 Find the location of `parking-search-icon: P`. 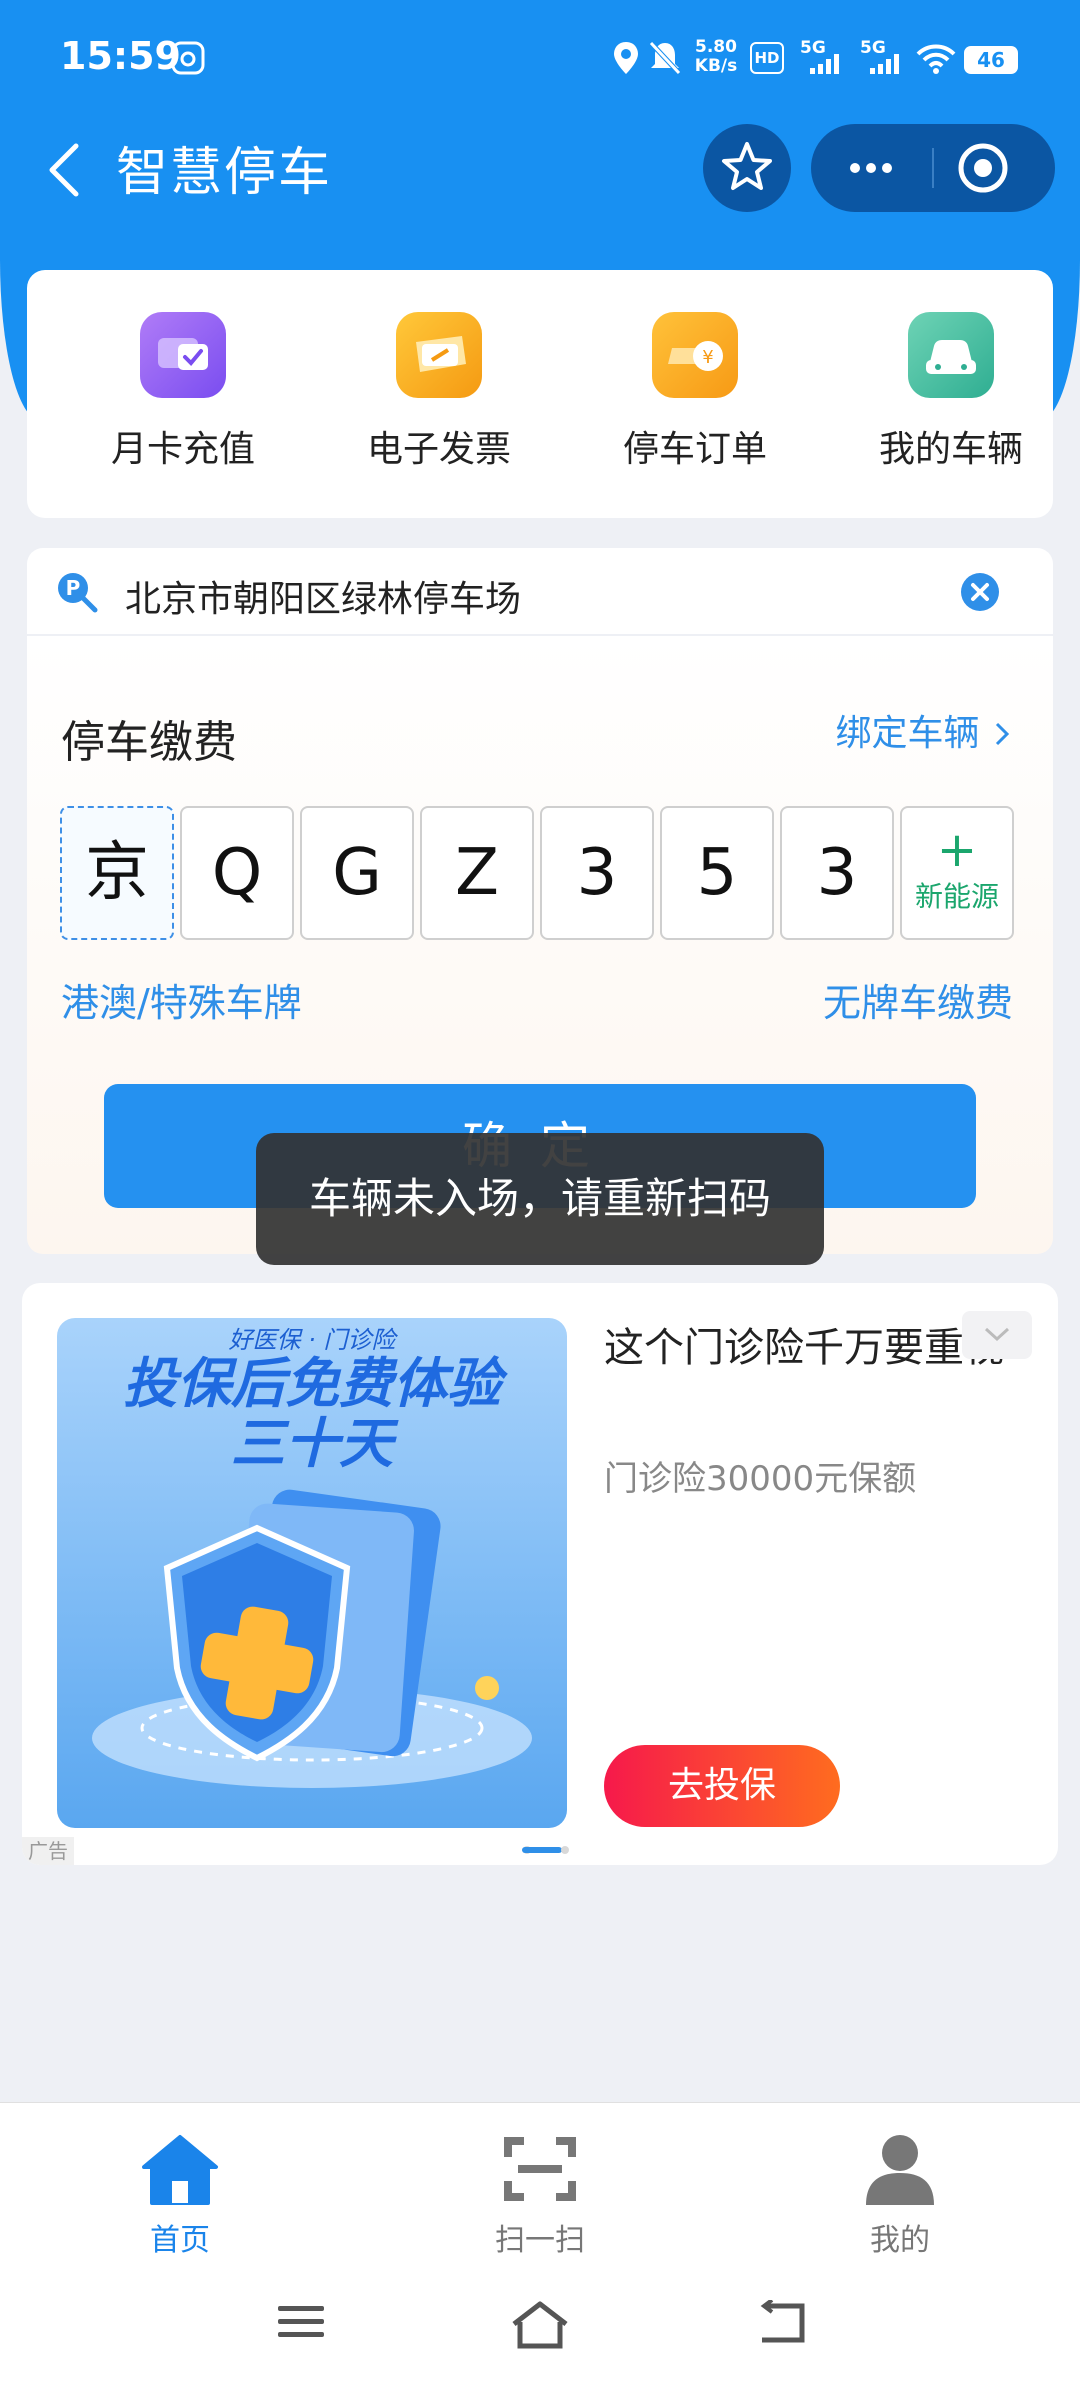

parking-search-icon: P is located at coordinates (78, 593).